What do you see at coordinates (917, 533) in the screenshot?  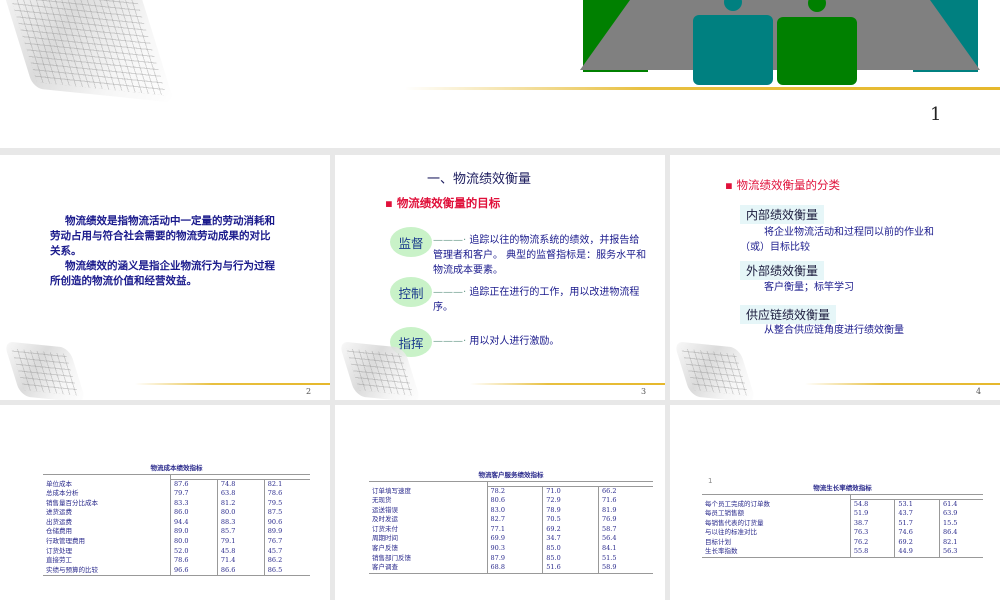 I see `value-cell: 74.6` at bounding box center [917, 533].